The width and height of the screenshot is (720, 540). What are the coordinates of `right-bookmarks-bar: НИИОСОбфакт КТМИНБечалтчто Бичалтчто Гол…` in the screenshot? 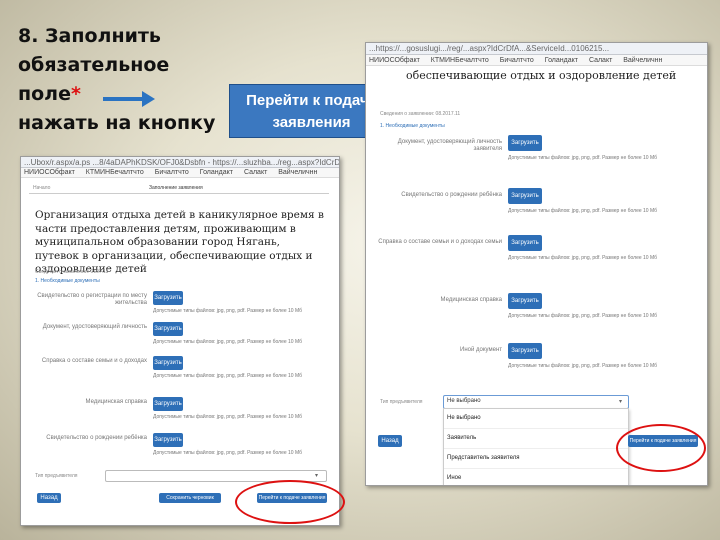 It's located at (536, 60).